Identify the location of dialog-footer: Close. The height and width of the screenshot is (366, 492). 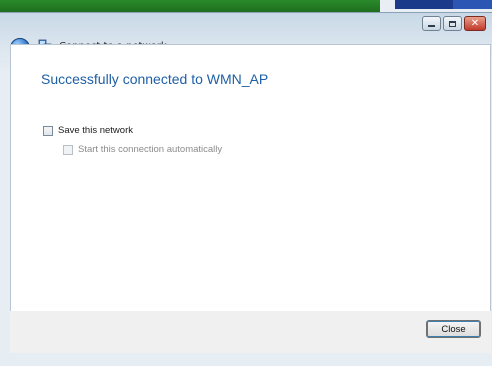
(250, 332).